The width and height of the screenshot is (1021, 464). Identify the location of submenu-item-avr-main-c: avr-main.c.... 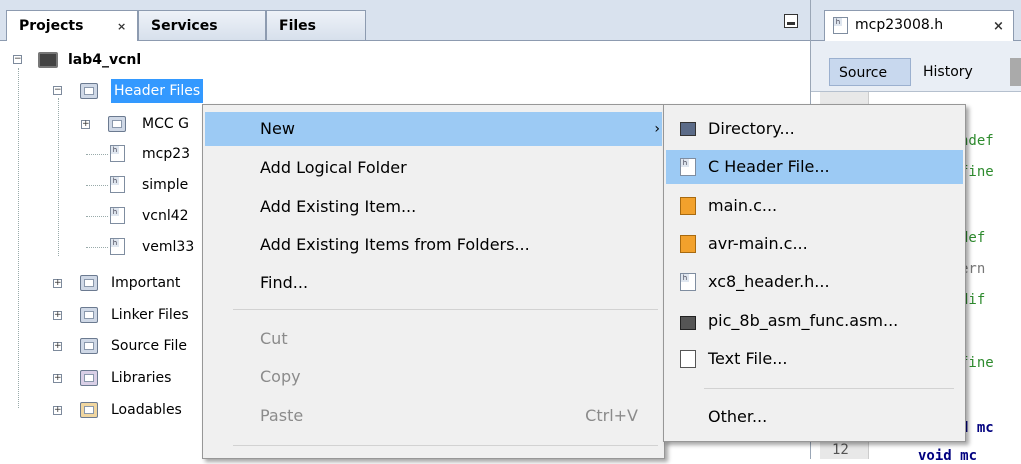
(814, 244).